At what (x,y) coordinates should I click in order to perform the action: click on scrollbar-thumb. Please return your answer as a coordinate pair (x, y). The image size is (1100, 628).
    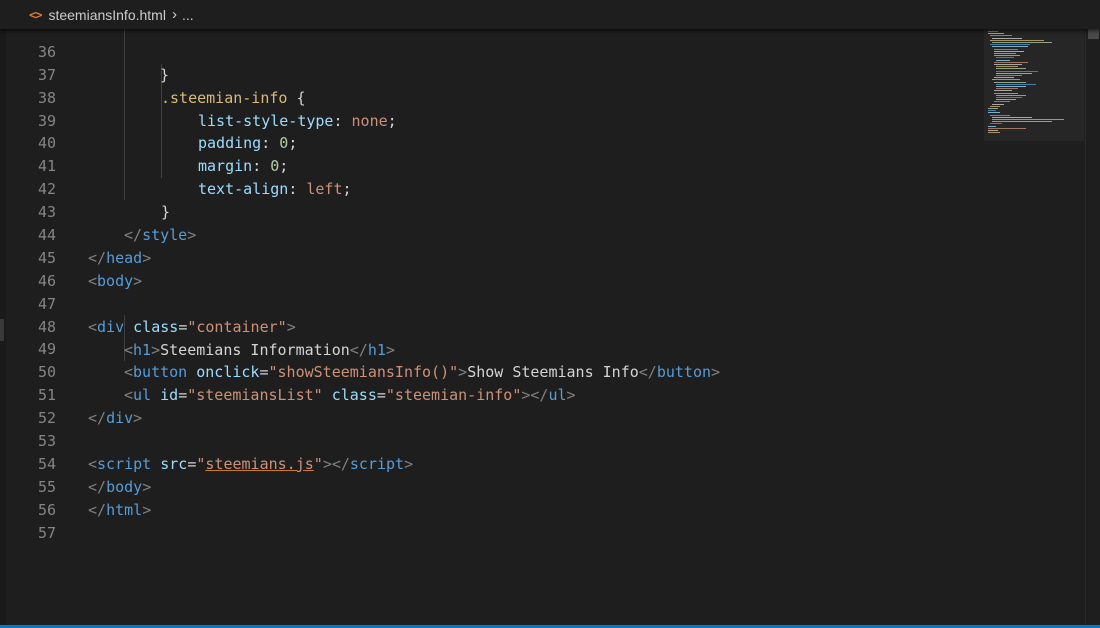
    Looking at the image, I should click on (1093, 34).